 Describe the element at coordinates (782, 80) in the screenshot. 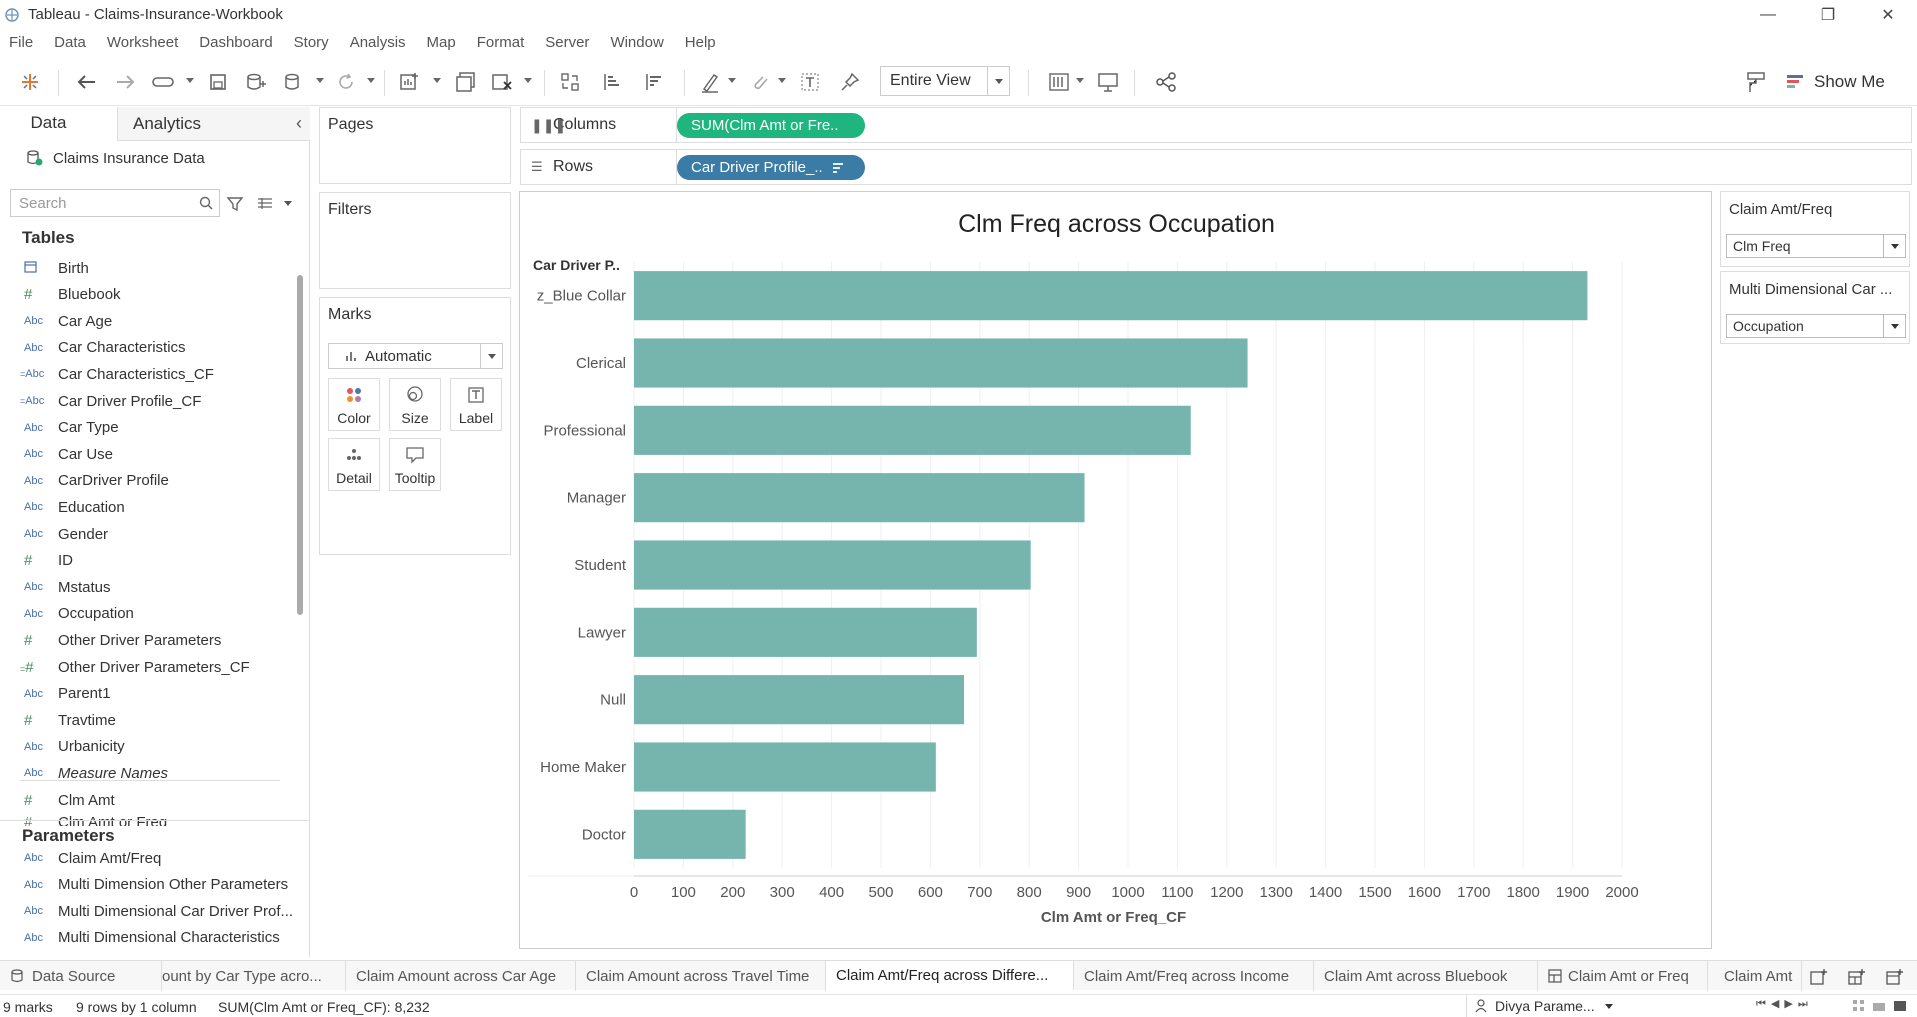

I see `group-caret-icon` at that location.